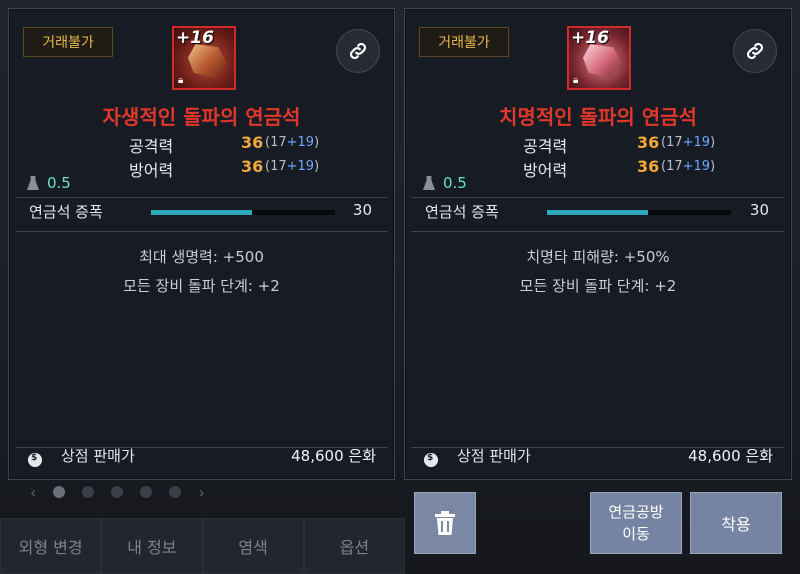 The width and height of the screenshot is (800, 574). What do you see at coordinates (598, 257) in the screenshot?
I see `effect-line: 치명타 피해량: +50%` at bounding box center [598, 257].